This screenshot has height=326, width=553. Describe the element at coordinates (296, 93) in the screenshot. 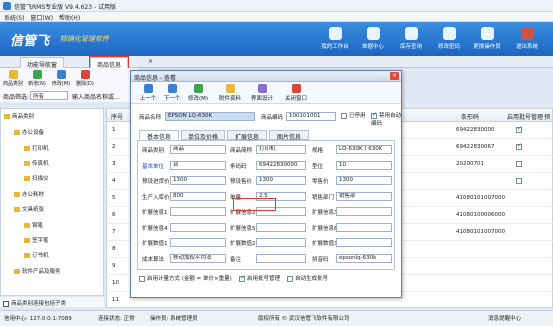

I see `close-window-button: 关闭窗口` at that location.